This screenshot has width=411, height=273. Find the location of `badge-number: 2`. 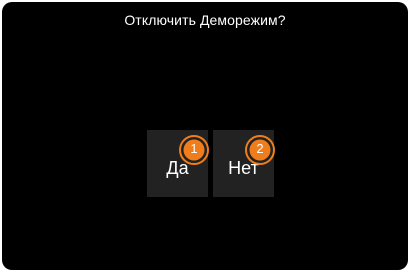

badge-number: 2 is located at coordinates (260, 148).